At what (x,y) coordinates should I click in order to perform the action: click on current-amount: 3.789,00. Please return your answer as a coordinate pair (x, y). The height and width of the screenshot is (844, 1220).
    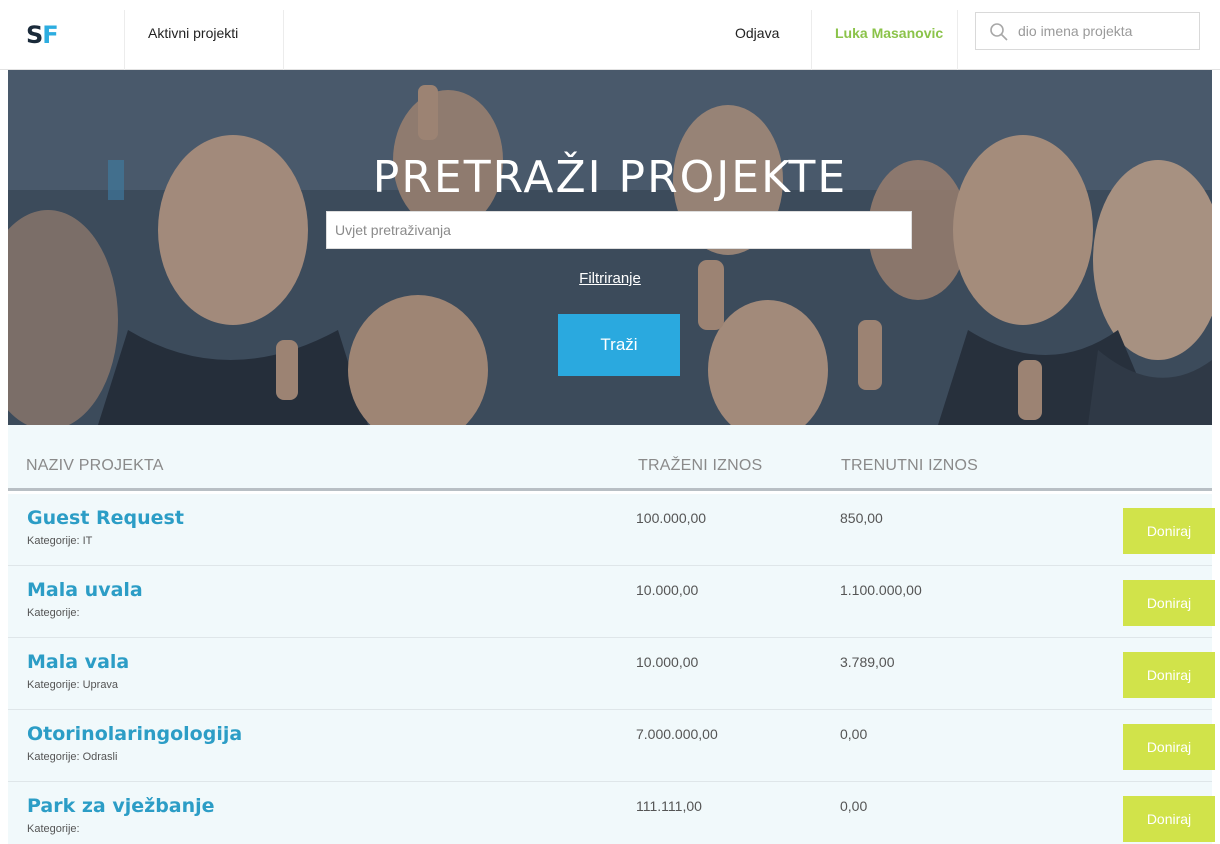
    Looking at the image, I should click on (867, 662).